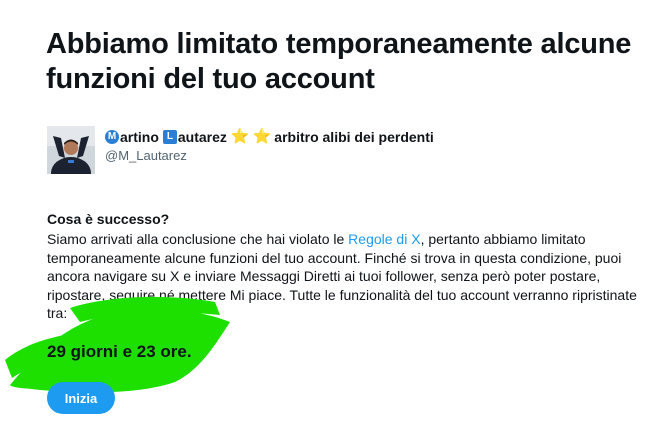 Image resolution: width=659 pixels, height=439 pixels. Describe the element at coordinates (81, 398) in the screenshot. I see `start-button: Inizia` at that location.